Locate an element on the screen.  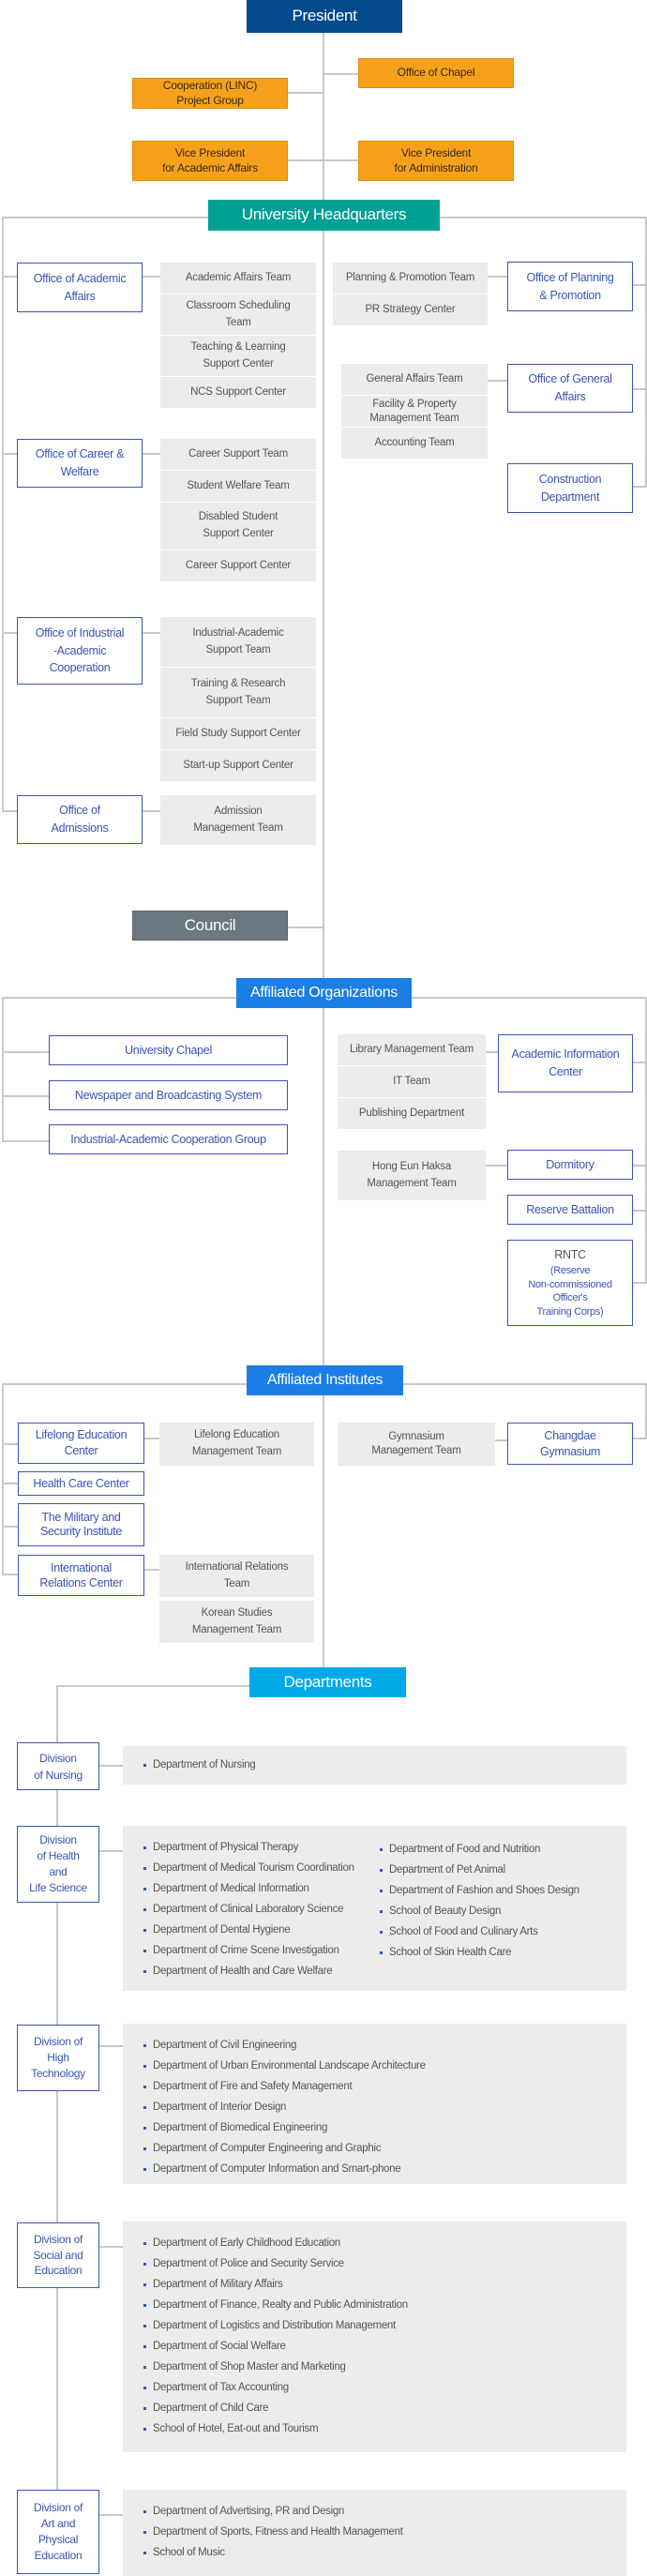
team-it: IT Team is located at coordinates (412, 1081).